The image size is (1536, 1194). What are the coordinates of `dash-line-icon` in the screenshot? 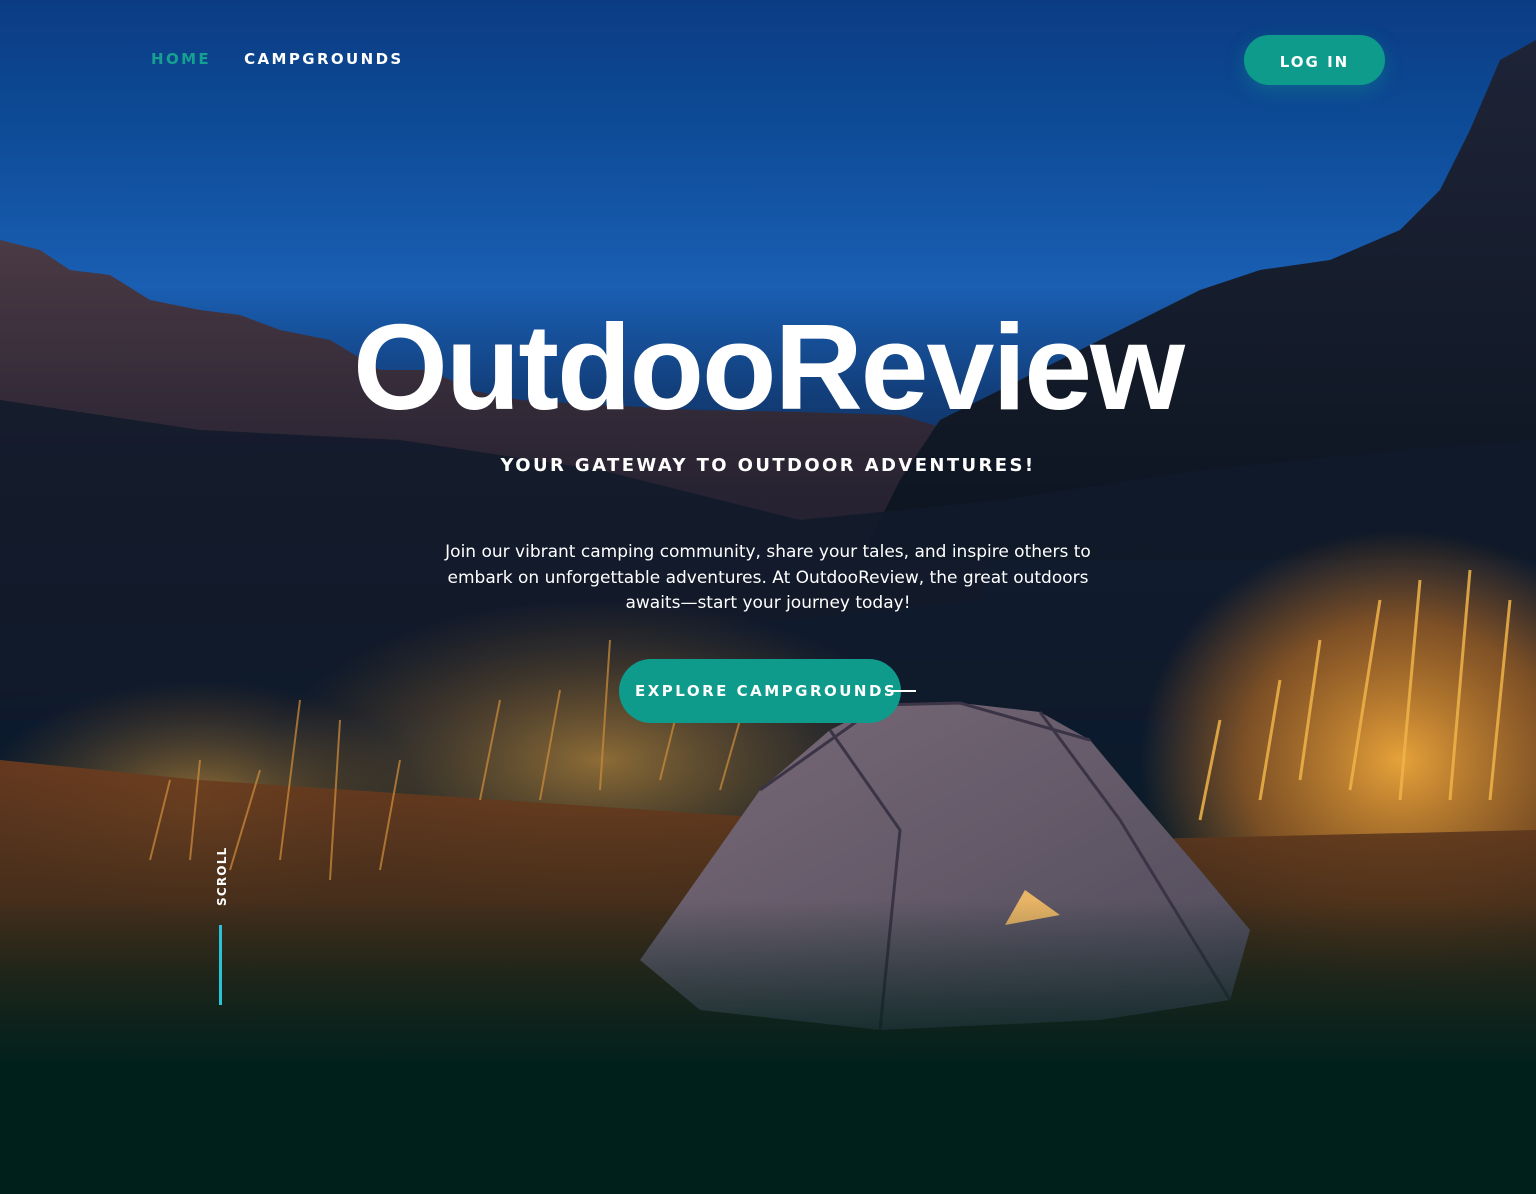 It's located at (901, 691).